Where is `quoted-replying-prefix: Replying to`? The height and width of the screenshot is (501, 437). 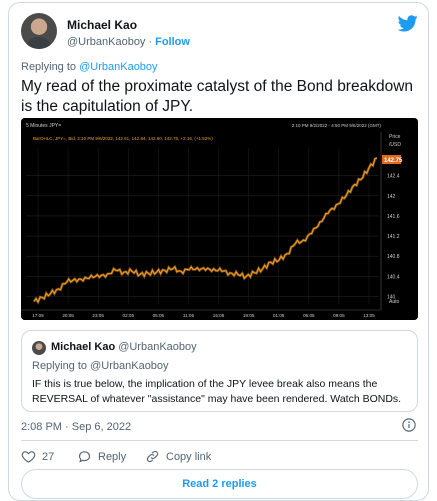 quoted-replying-prefix: Replying to is located at coordinates (60, 366).